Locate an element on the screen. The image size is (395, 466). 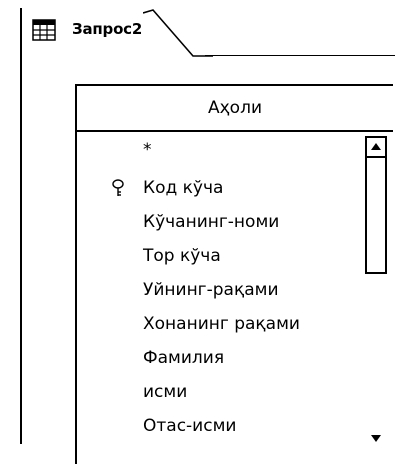
window-left-border is located at coordinates (21, 226).